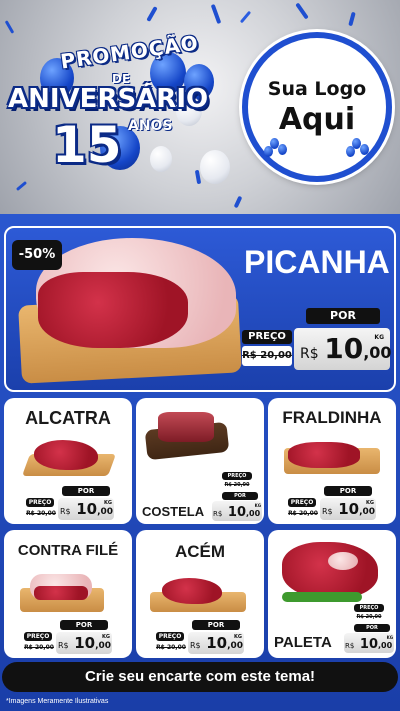 The height and width of the screenshot is (711, 400). Describe the element at coordinates (87, 145) in the screenshot. I see `anniversary-number: 15` at that location.